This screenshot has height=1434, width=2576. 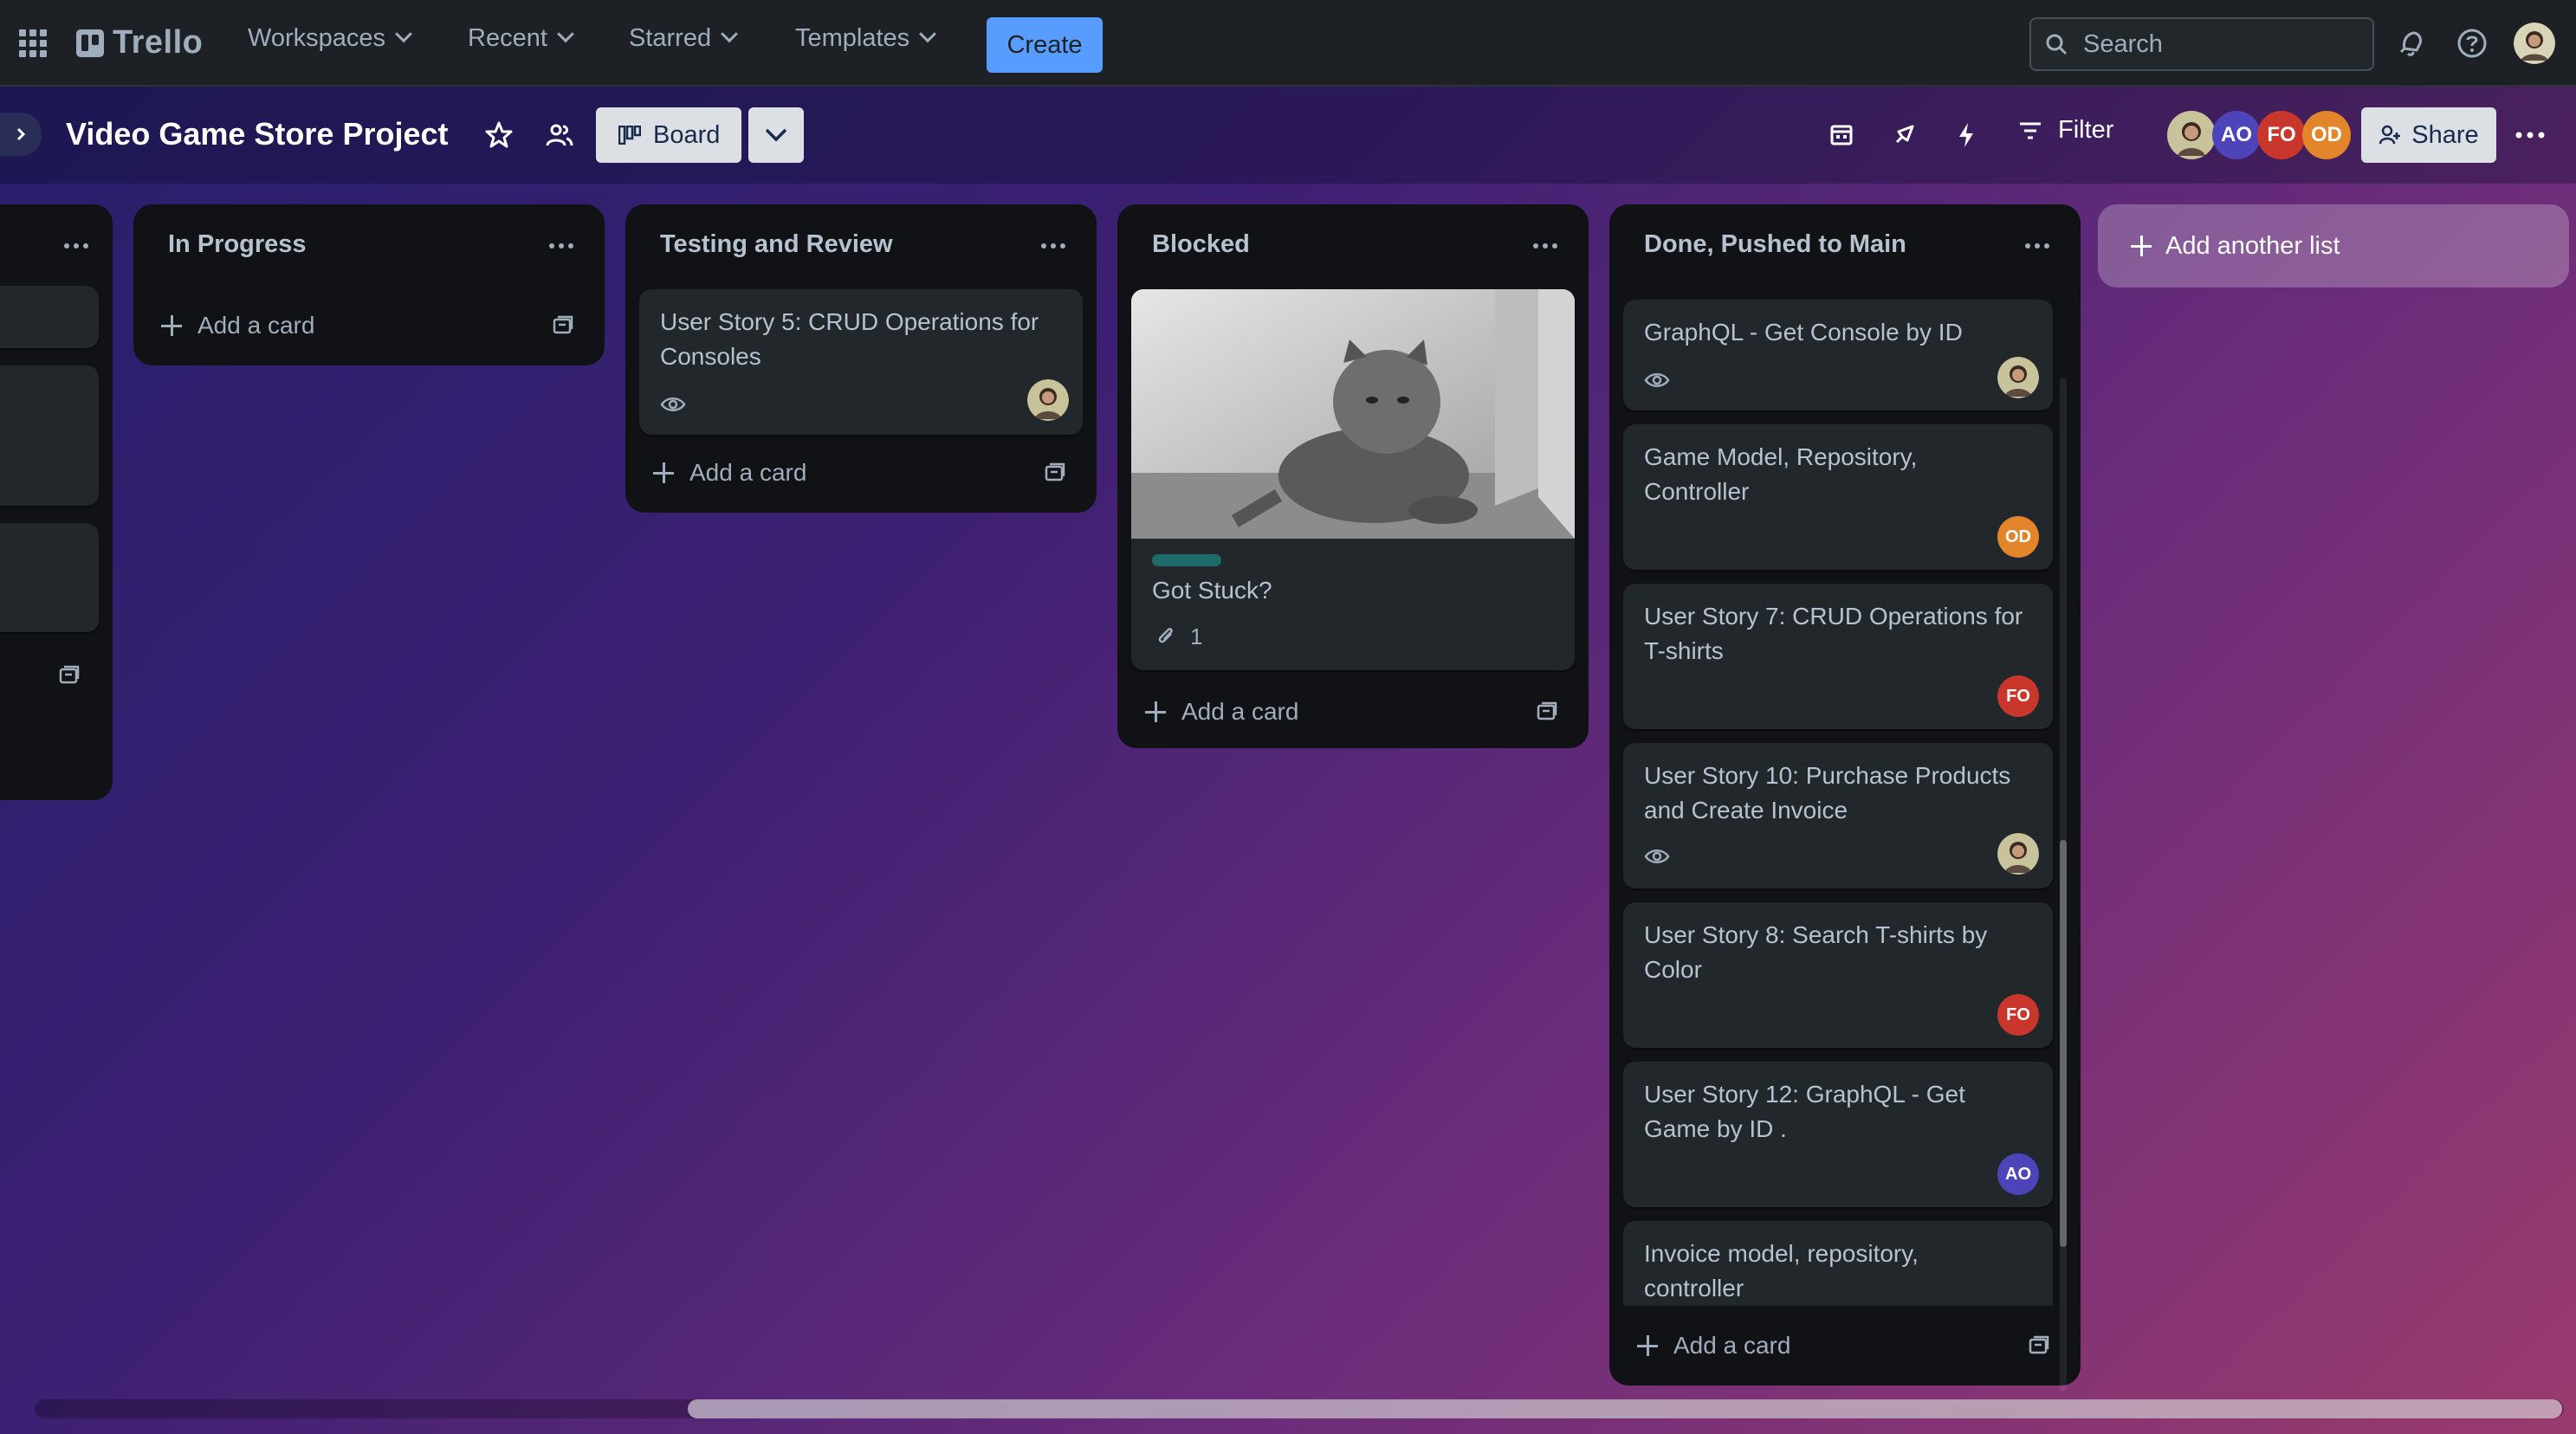 I want to click on account-avatar, so click(x=2534, y=43).